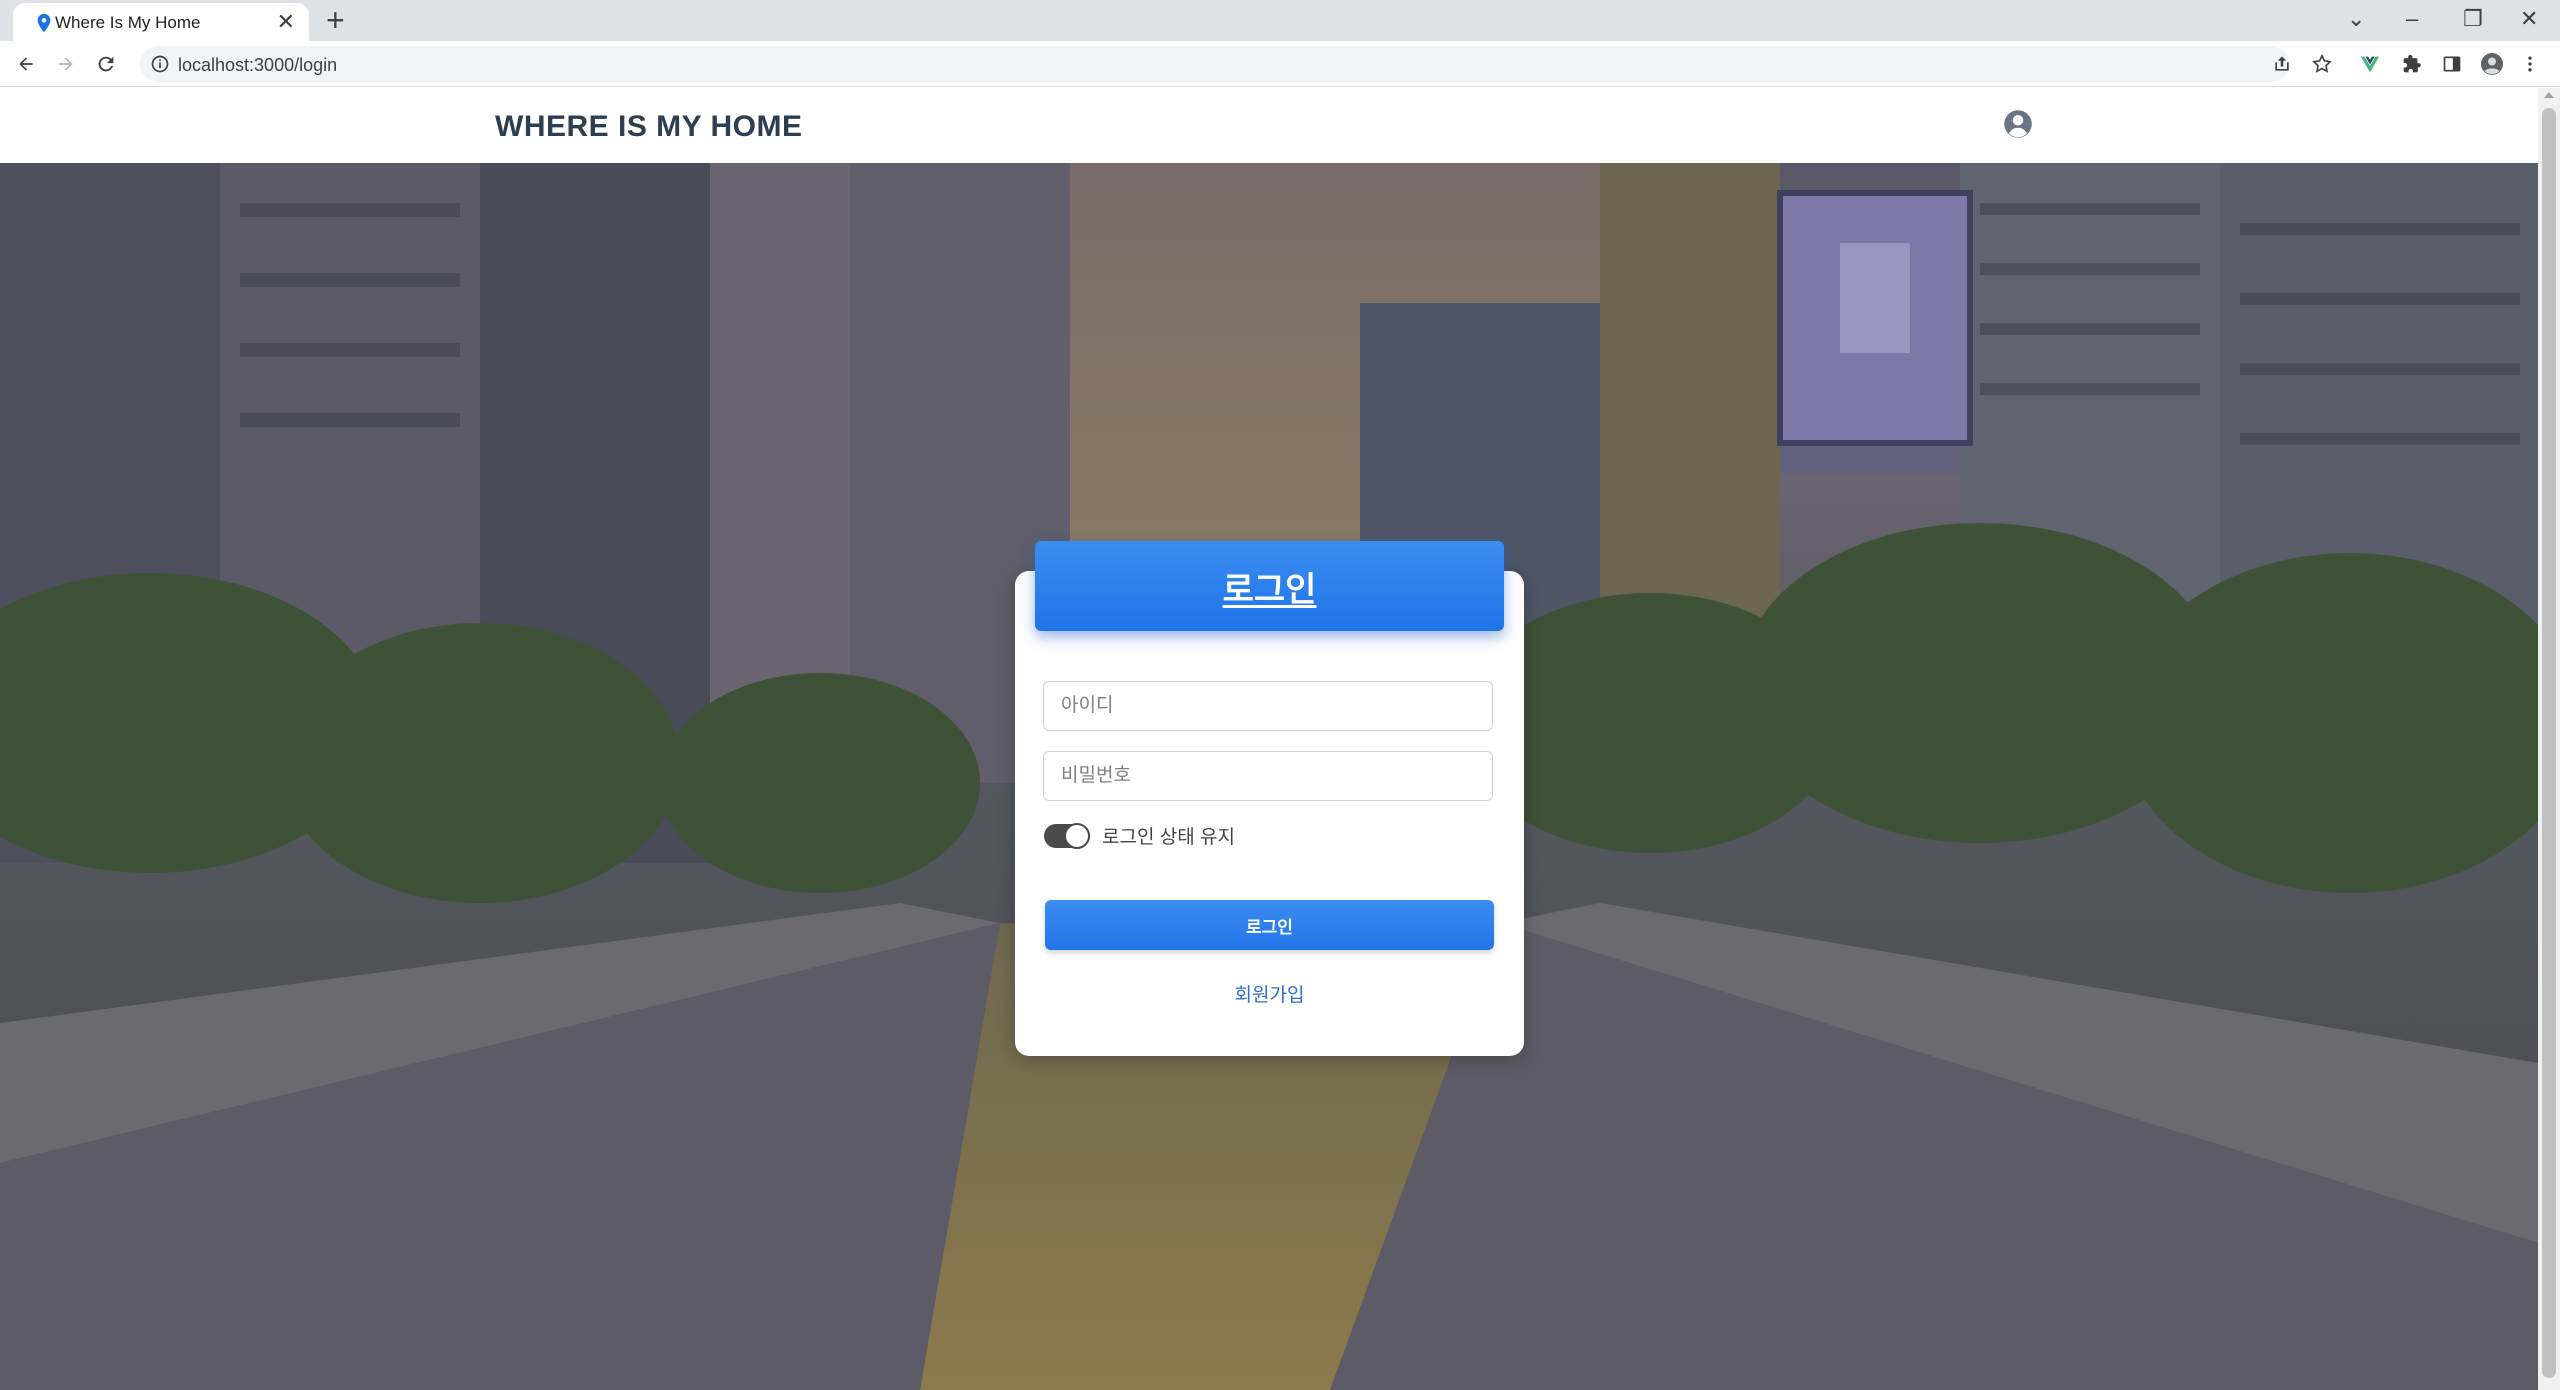  What do you see at coordinates (1269, 993) in the screenshot?
I see `signup-link: 회원가입` at bounding box center [1269, 993].